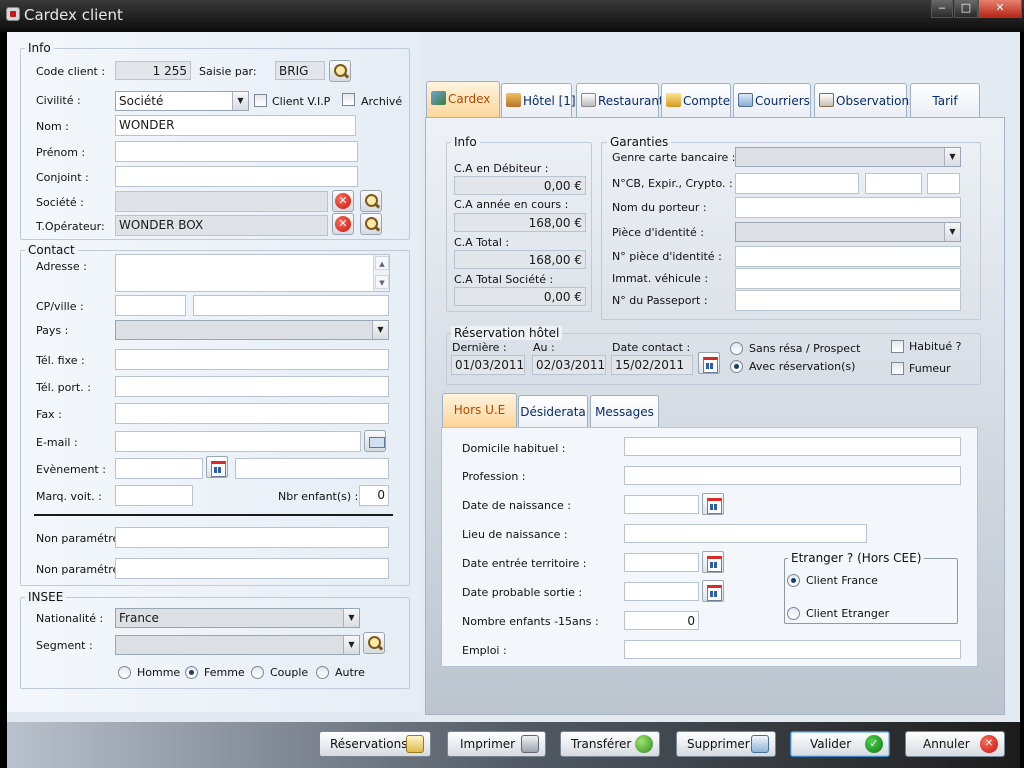 This screenshot has width=1024, height=768. I want to click on client-vip-checkbox, so click(260, 100).